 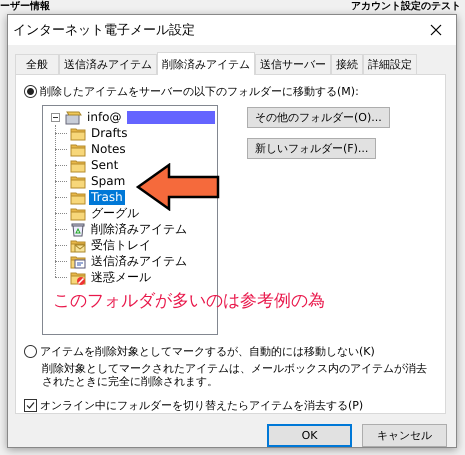 What do you see at coordinates (108, 64) in the screenshot?
I see `tab: 送信済みアイテム` at bounding box center [108, 64].